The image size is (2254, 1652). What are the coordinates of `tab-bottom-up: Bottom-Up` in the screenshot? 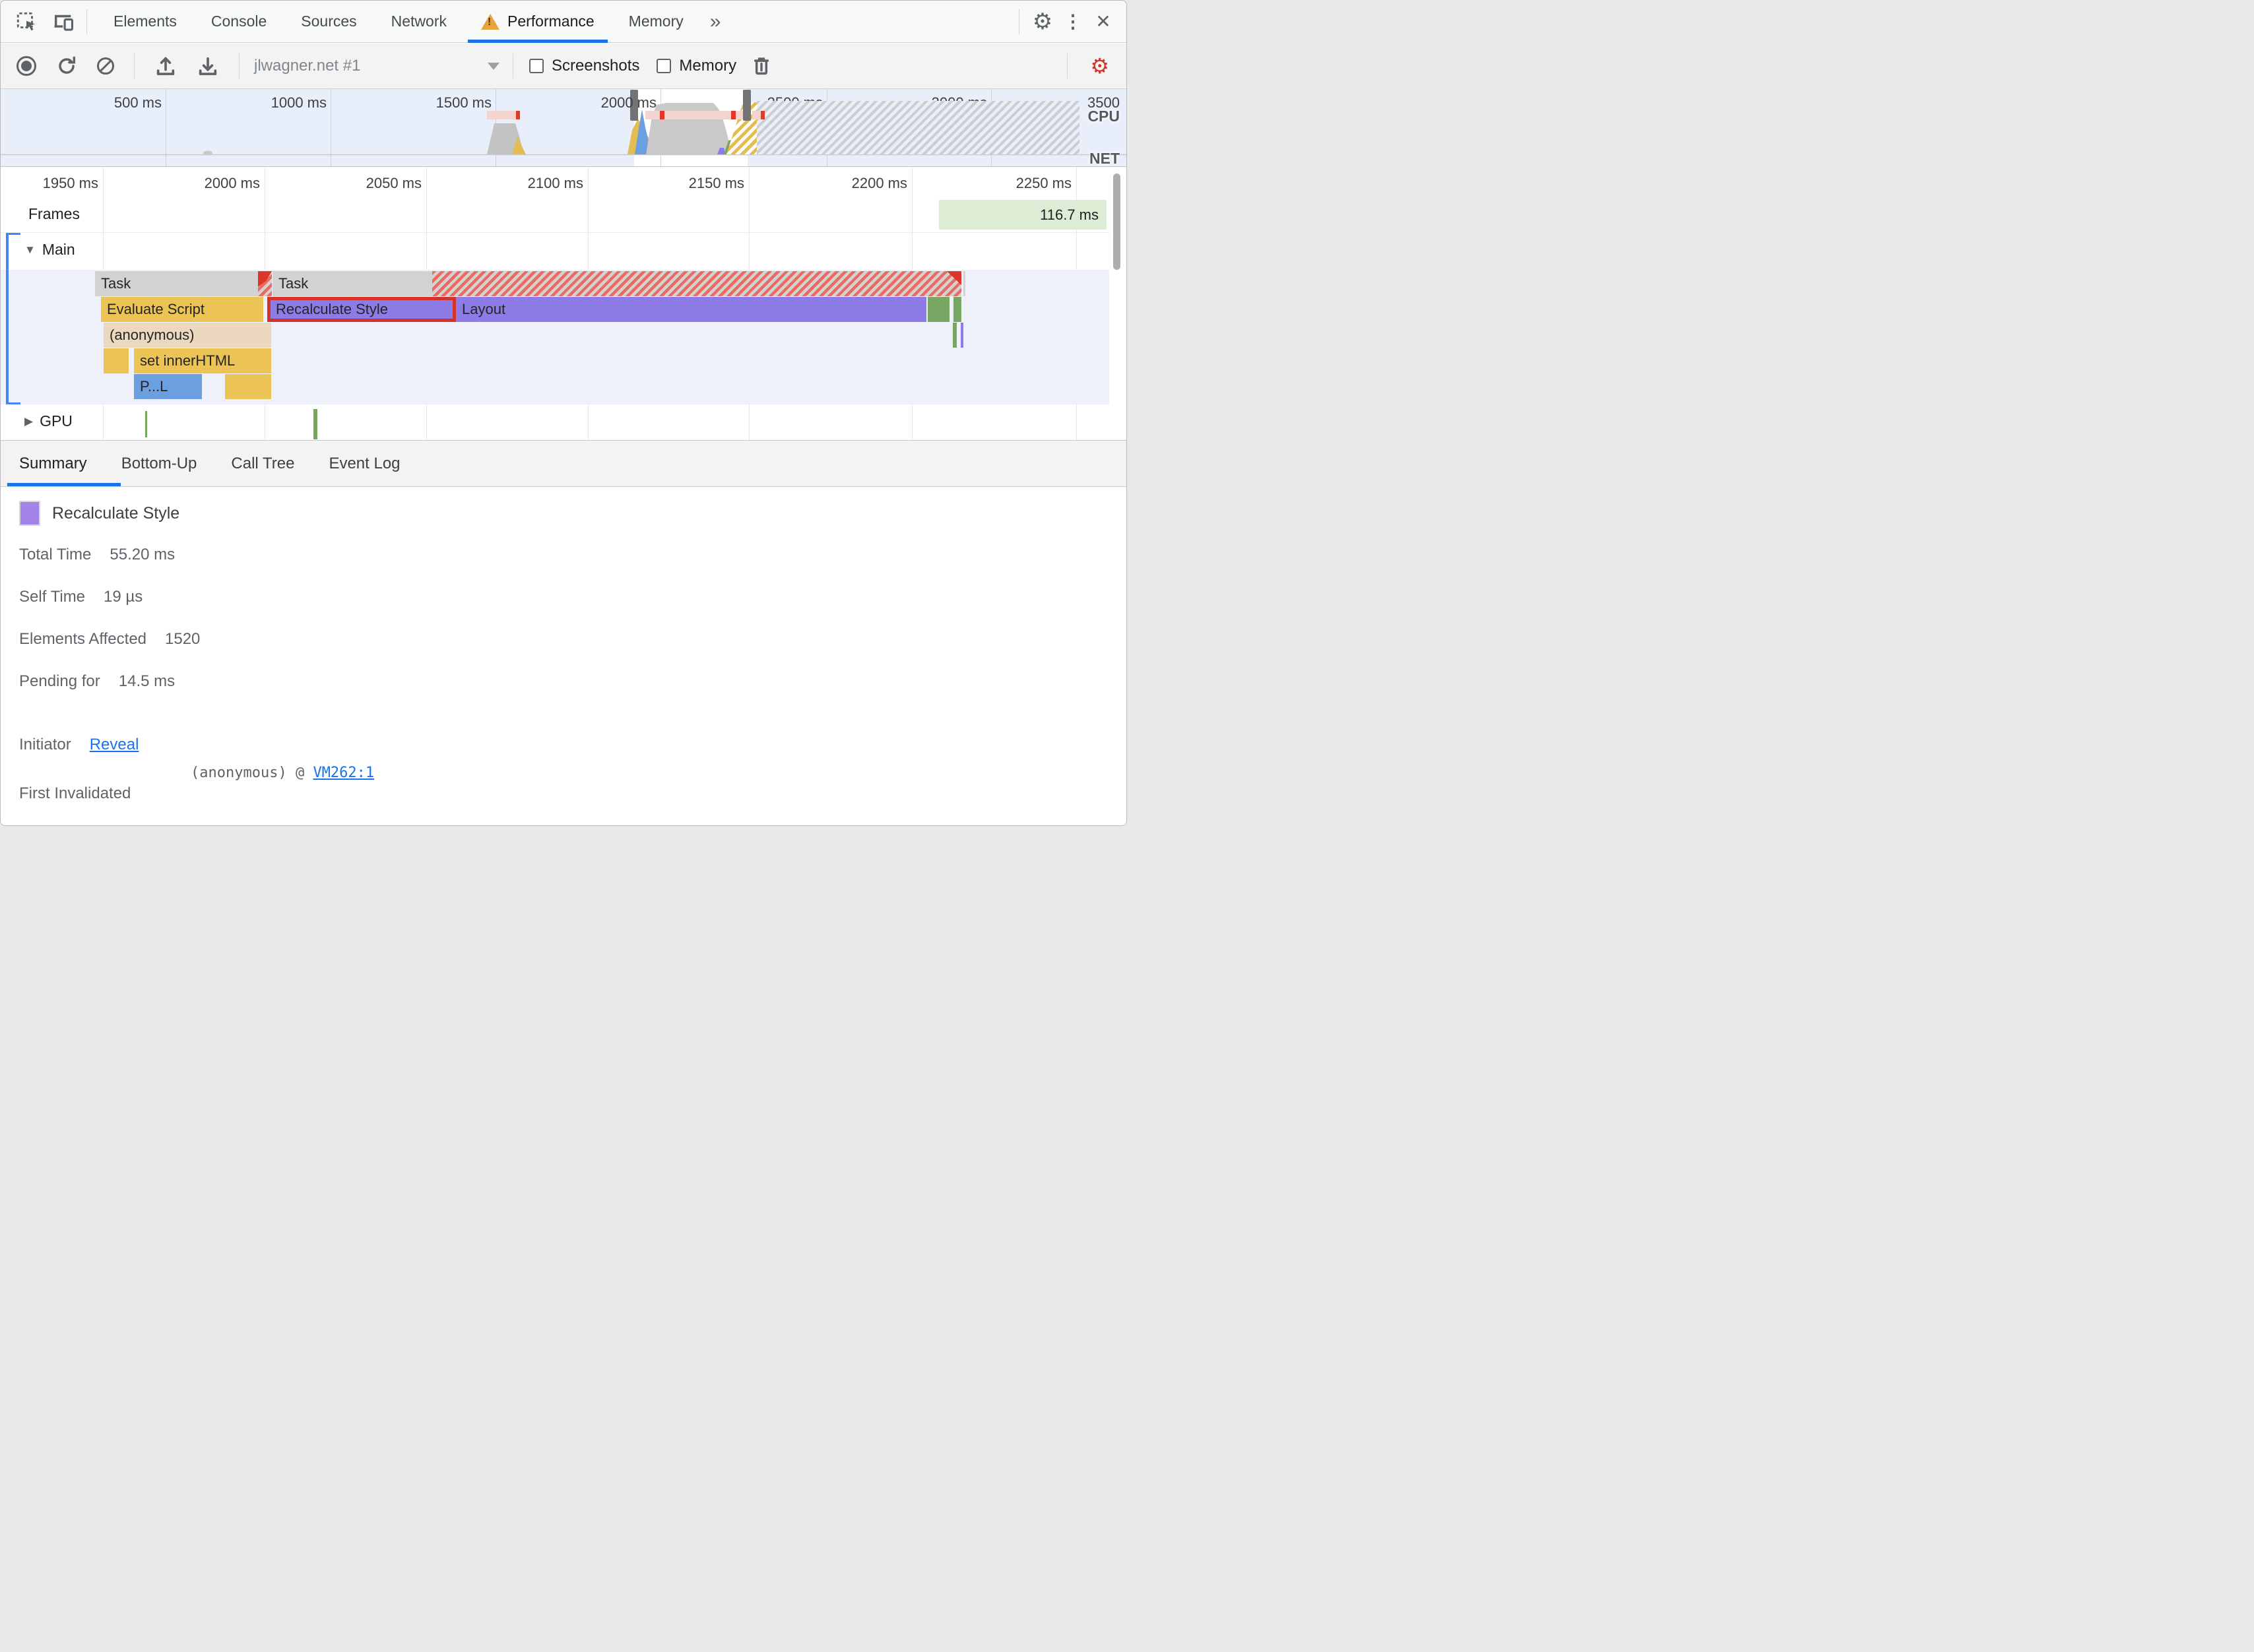 It's located at (159, 464).